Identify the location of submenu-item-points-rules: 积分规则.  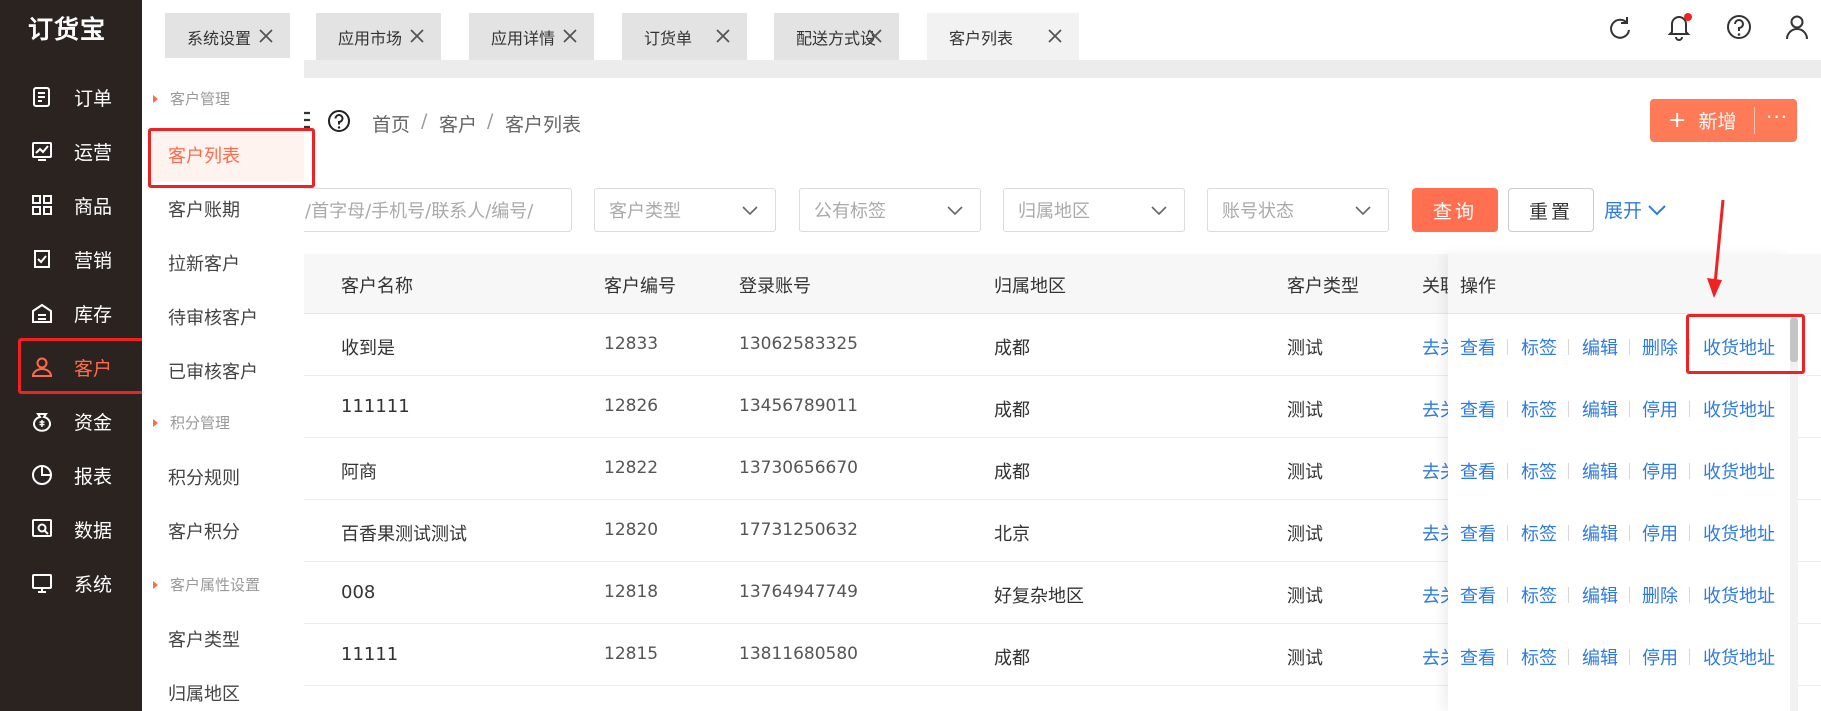
(204, 477).